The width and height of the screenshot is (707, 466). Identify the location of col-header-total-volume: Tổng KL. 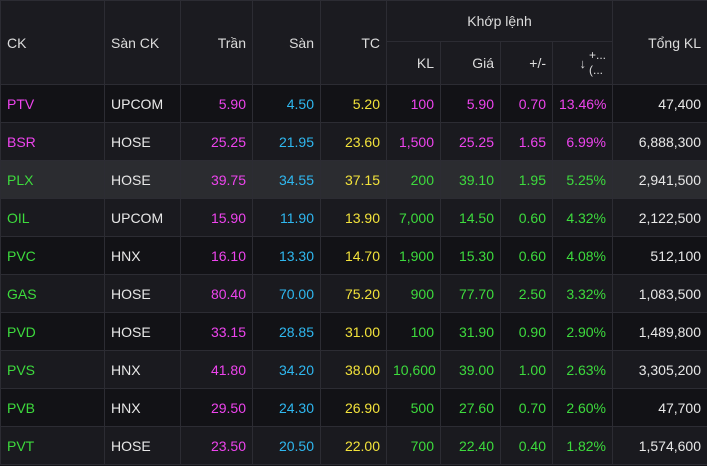
(659, 42).